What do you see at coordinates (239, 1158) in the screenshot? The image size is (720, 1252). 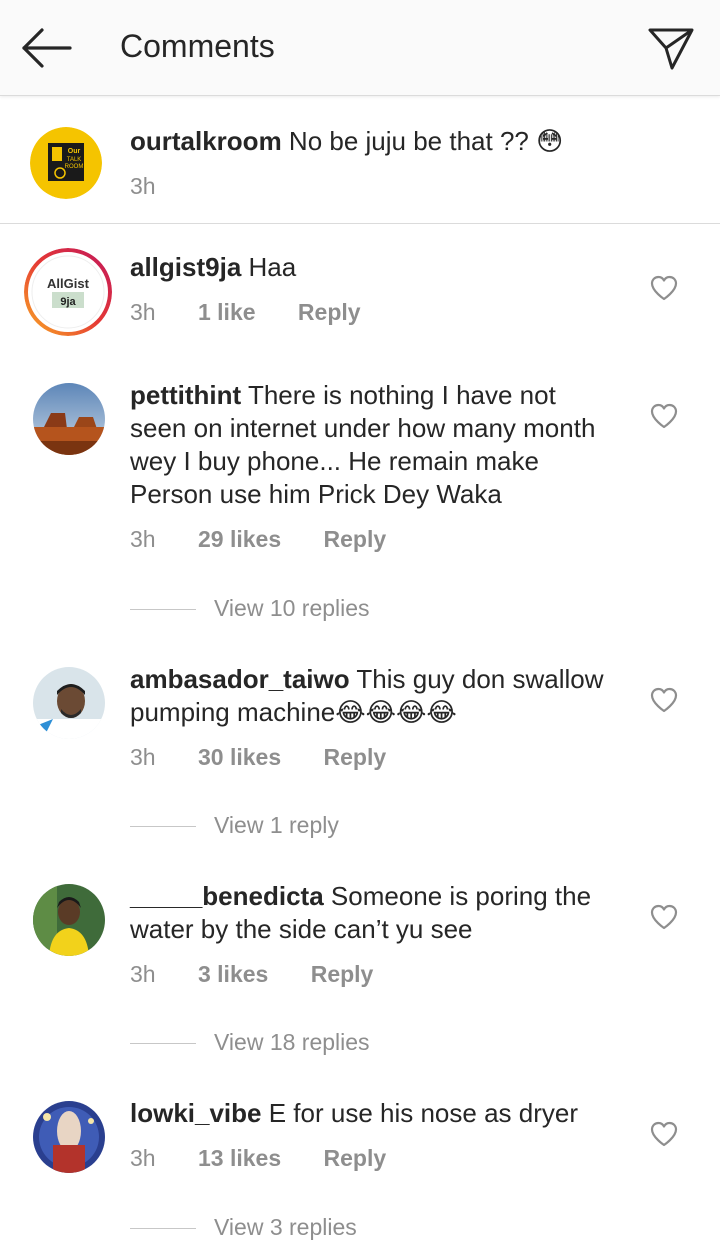 I see `likes-count: 13 likes` at bounding box center [239, 1158].